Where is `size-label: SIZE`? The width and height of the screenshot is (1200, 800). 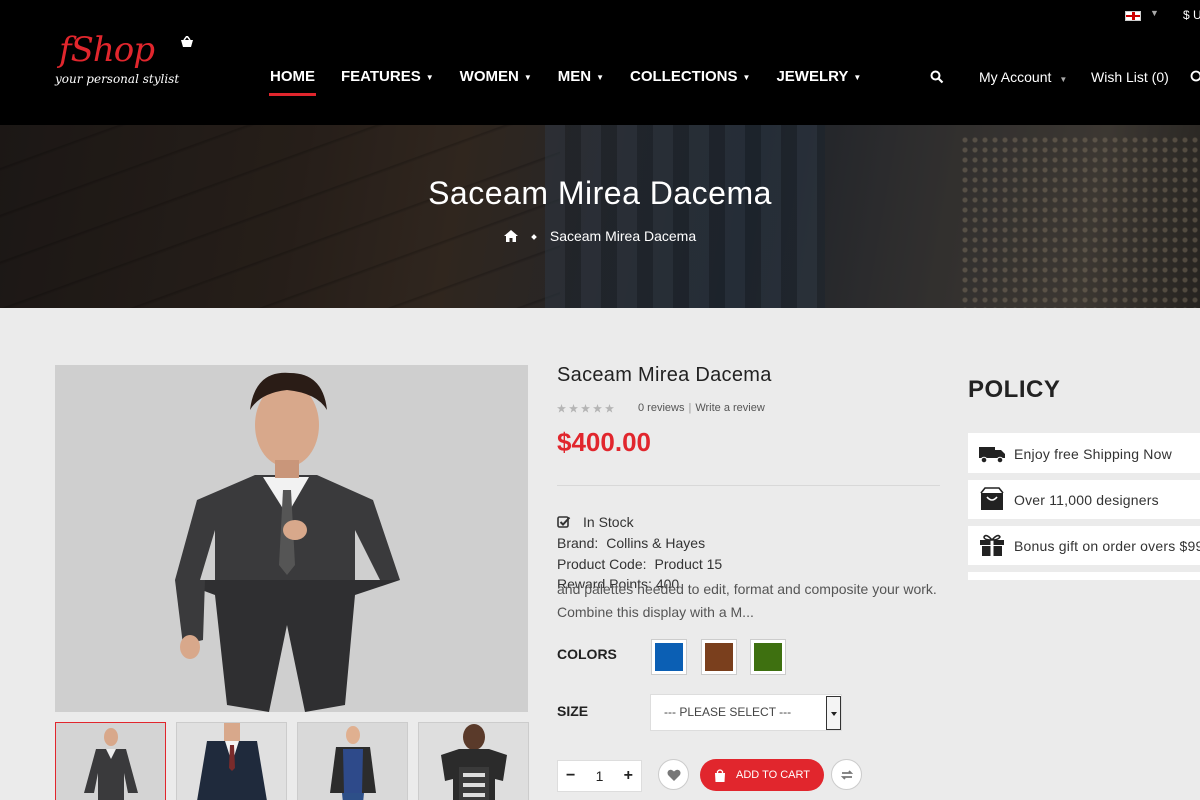
size-label: SIZE is located at coordinates (573, 711).